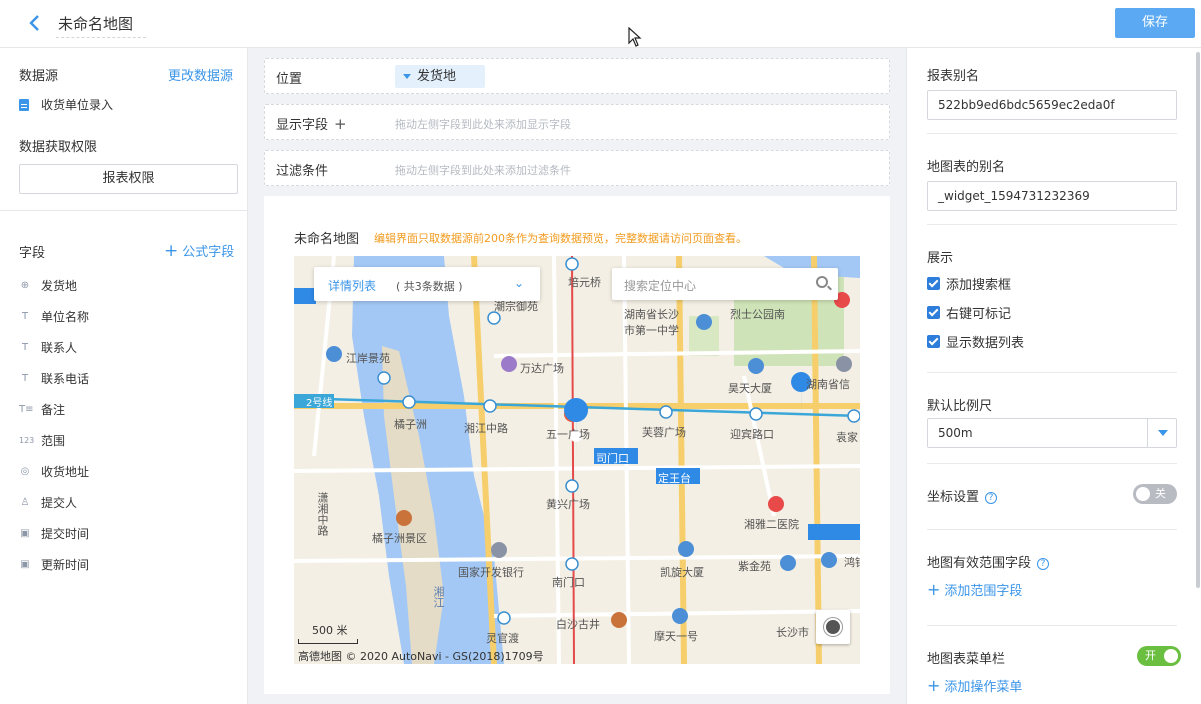  What do you see at coordinates (32, 253) in the screenshot?
I see `fields-label: 字段` at bounding box center [32, 253].